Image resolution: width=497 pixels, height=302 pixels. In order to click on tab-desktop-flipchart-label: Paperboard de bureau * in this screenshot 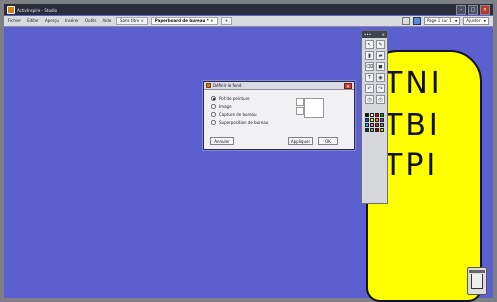, I will do `click(181, 20)`.